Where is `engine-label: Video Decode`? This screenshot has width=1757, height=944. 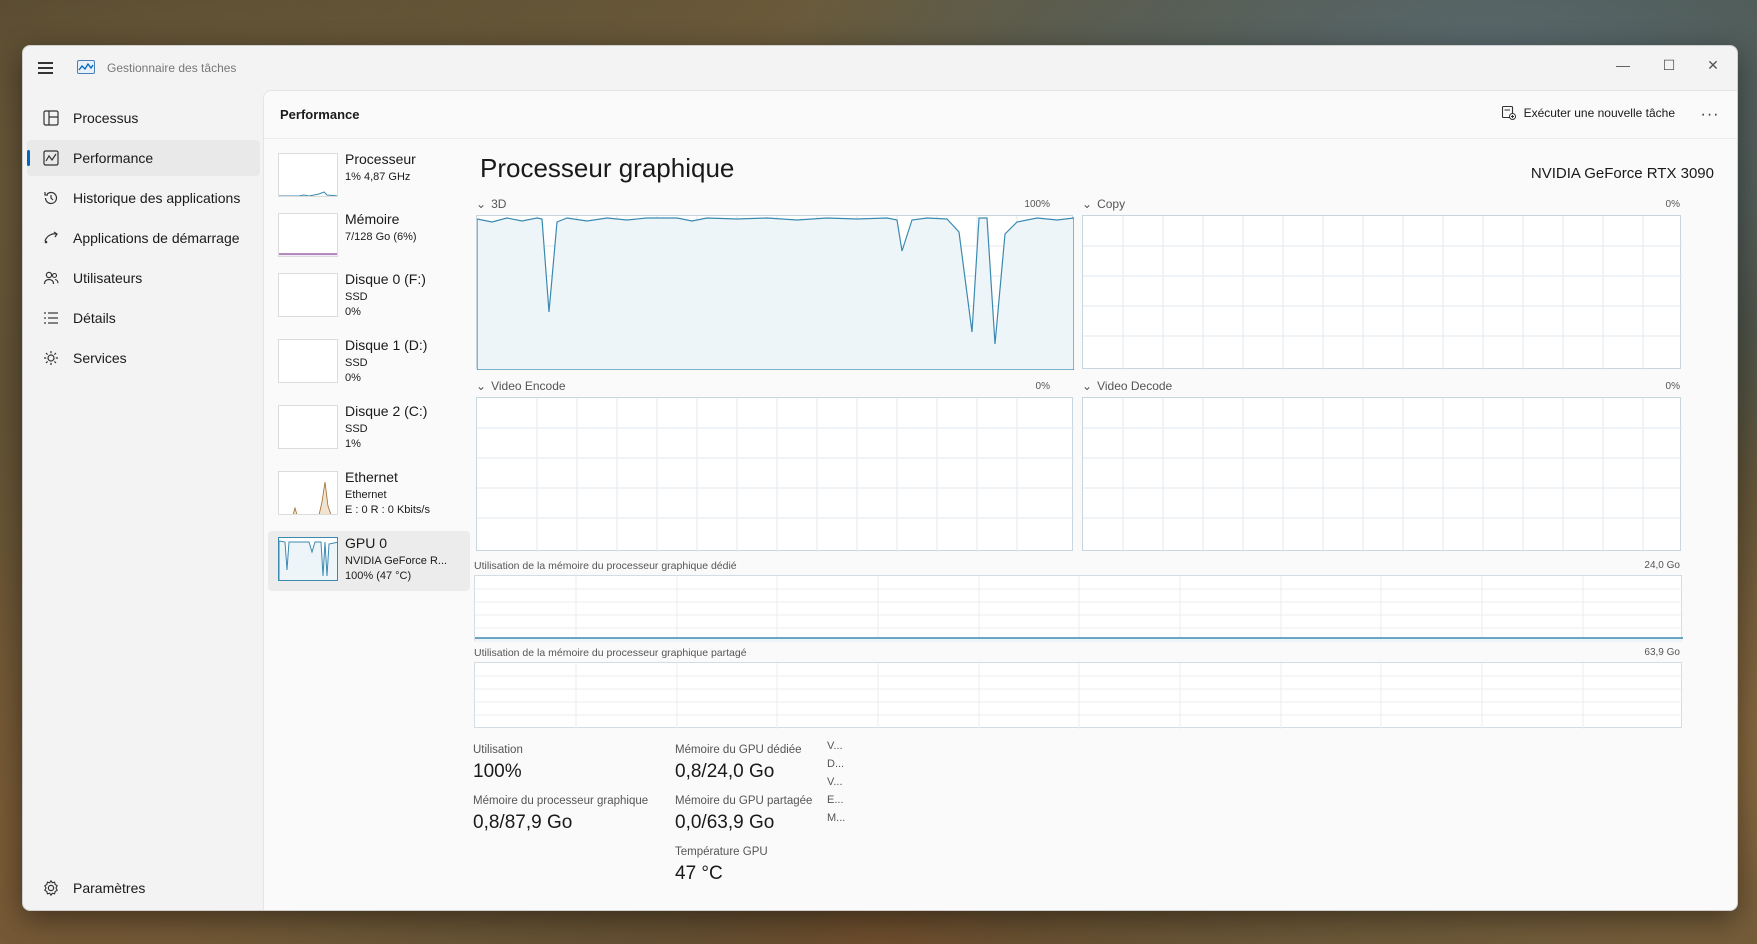 engine-label: Video Decode is located at coordinates (1135, 386).